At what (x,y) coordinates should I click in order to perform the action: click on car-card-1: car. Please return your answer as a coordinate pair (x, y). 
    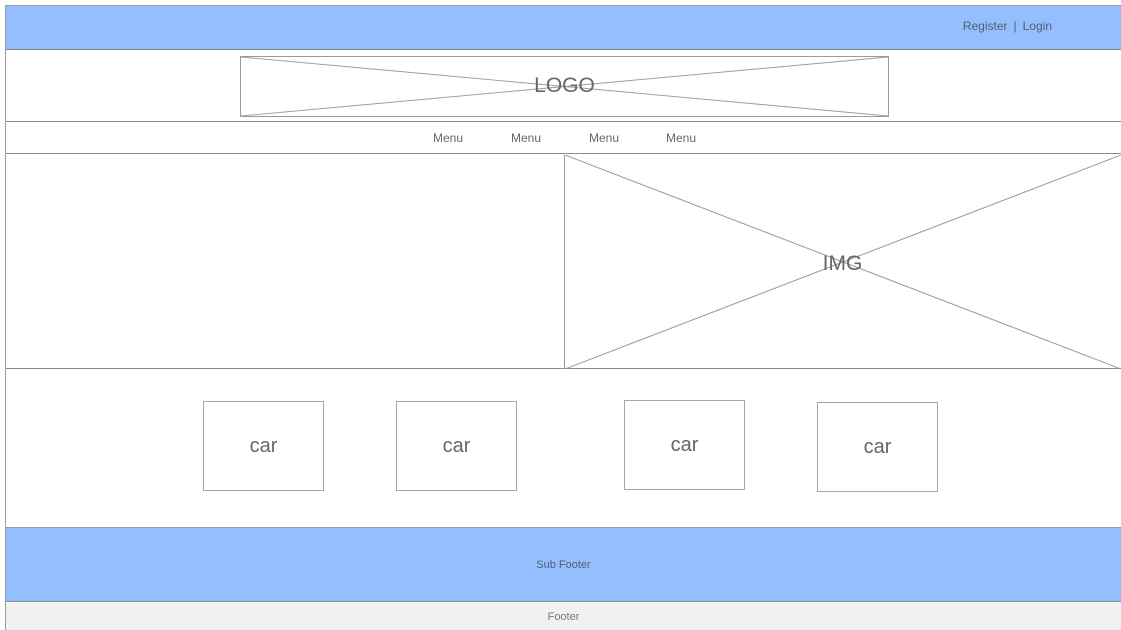
    Looking at the image, I should click on (263, 446).